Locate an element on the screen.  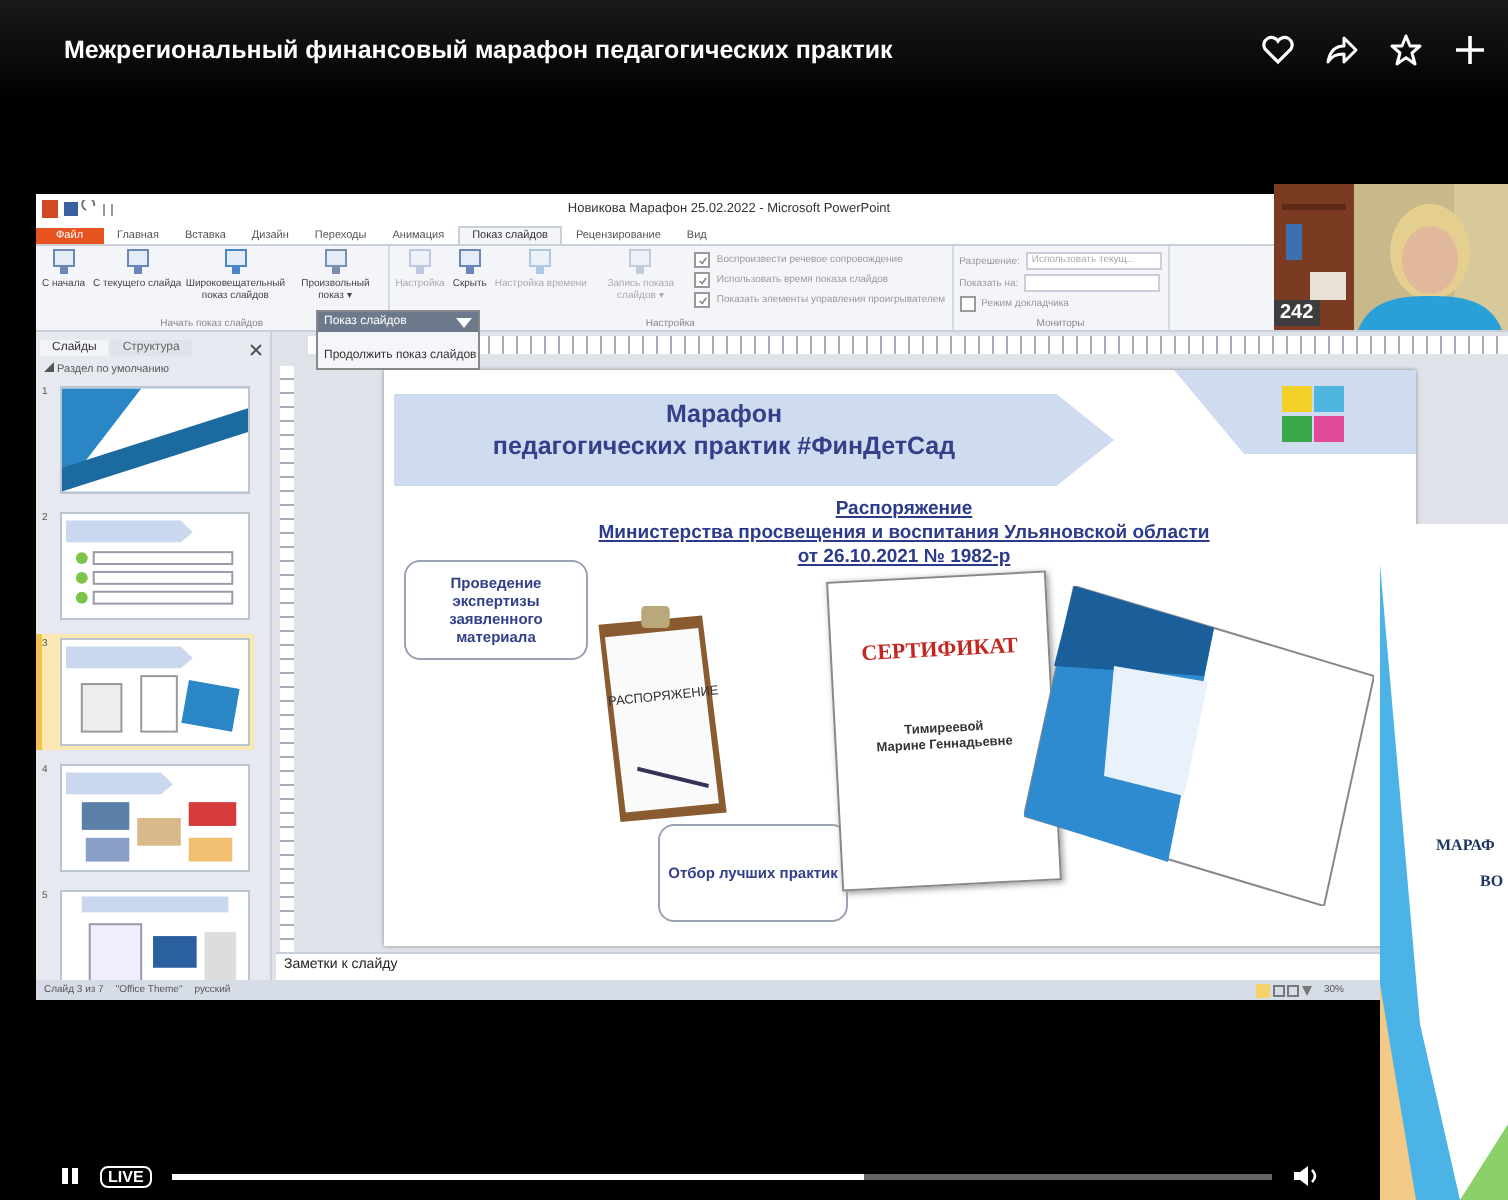
dropdown-icon is located at coordinates (464, 322).